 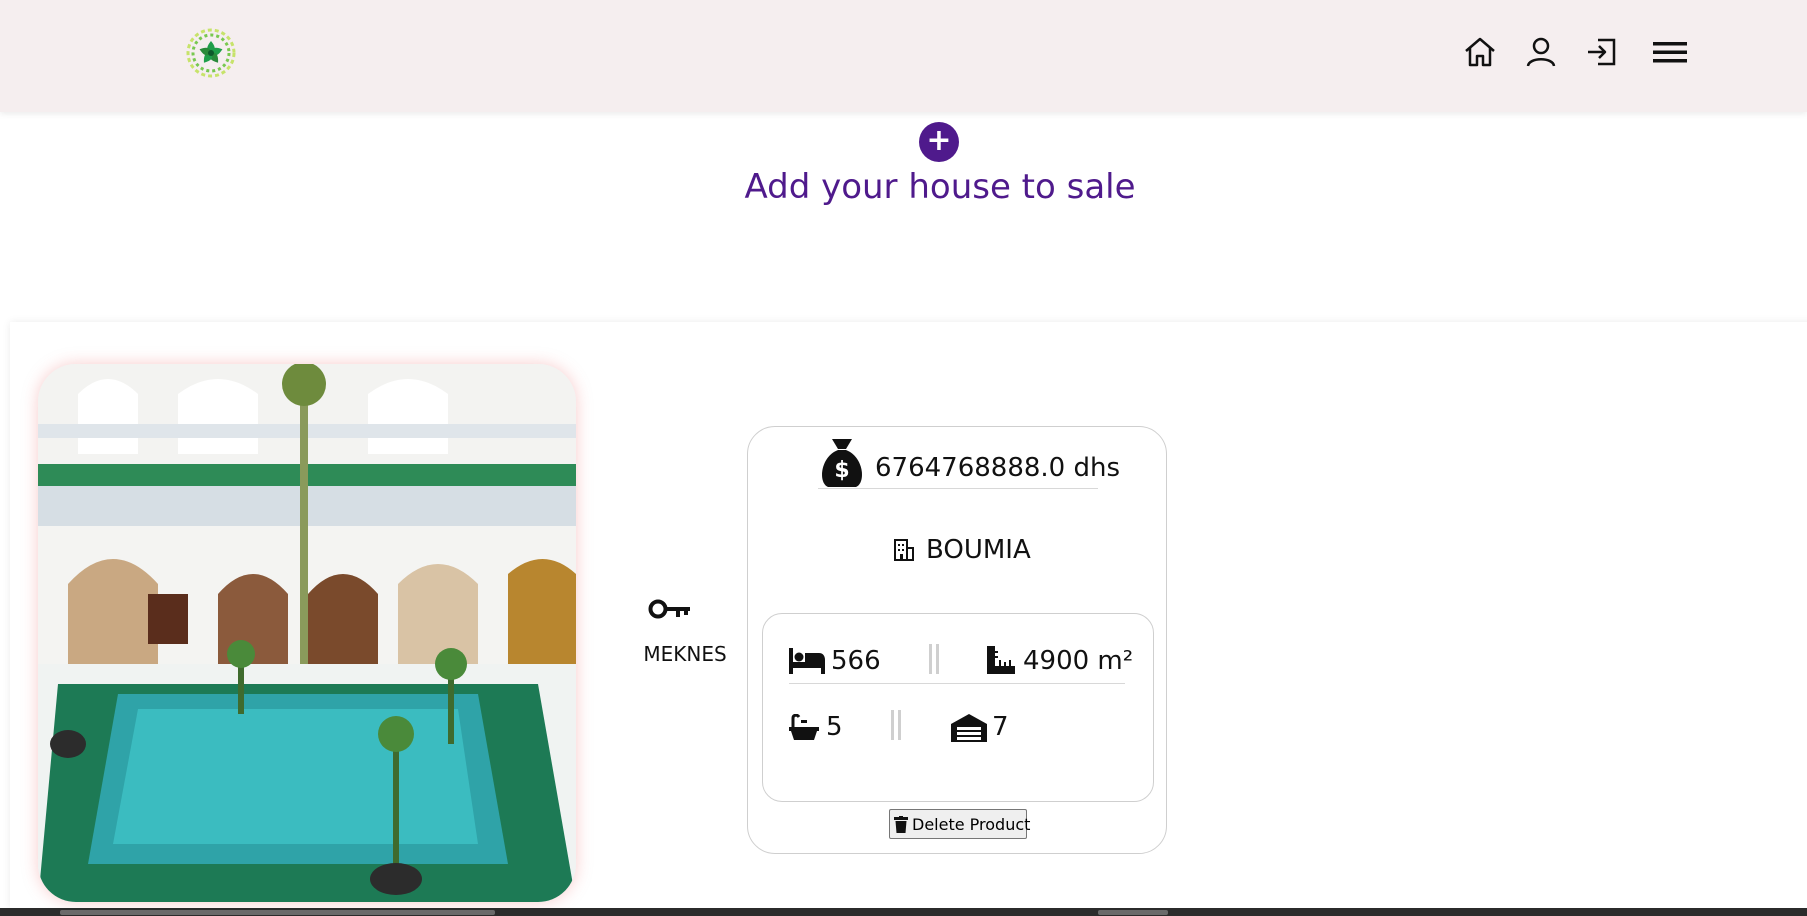 I want to click on login-icon, so click(x=1602, y=52).